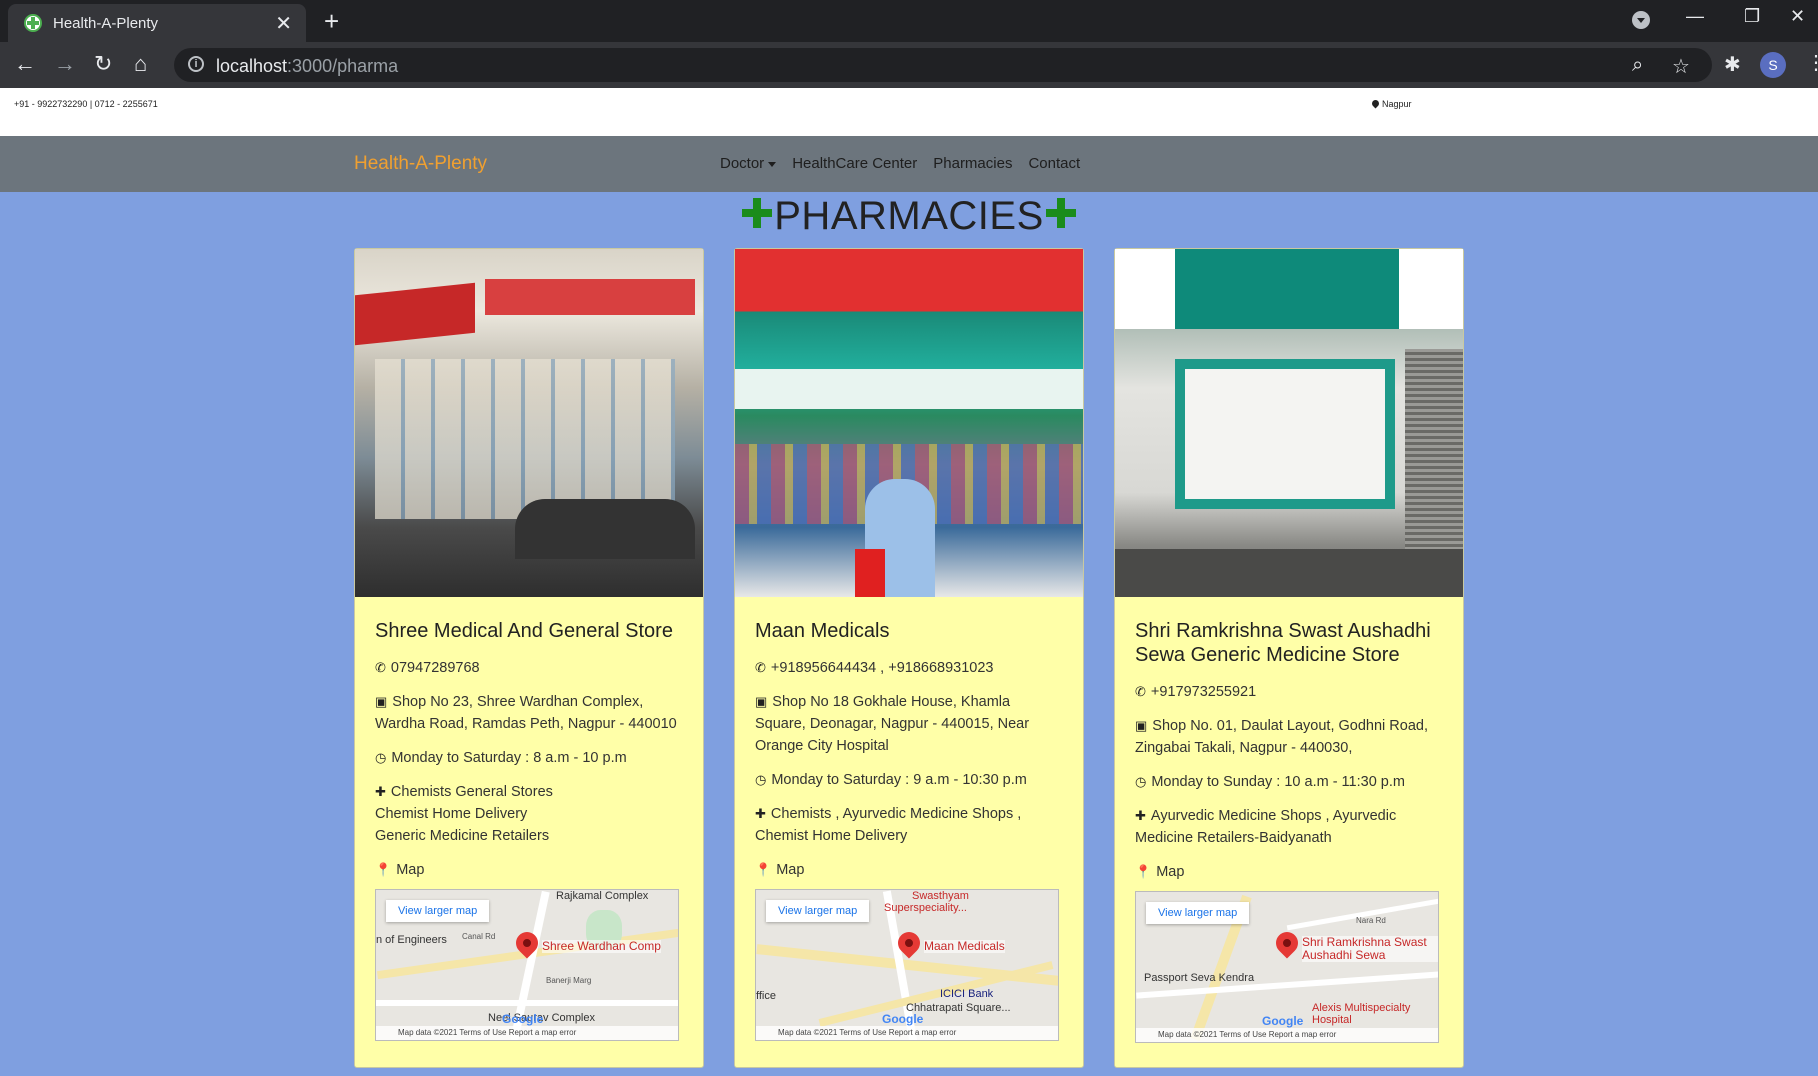  What do you see at coordinates (25, 64) in the screenshot?
I see `back-icon: ←` at bounding box center [25, 64].